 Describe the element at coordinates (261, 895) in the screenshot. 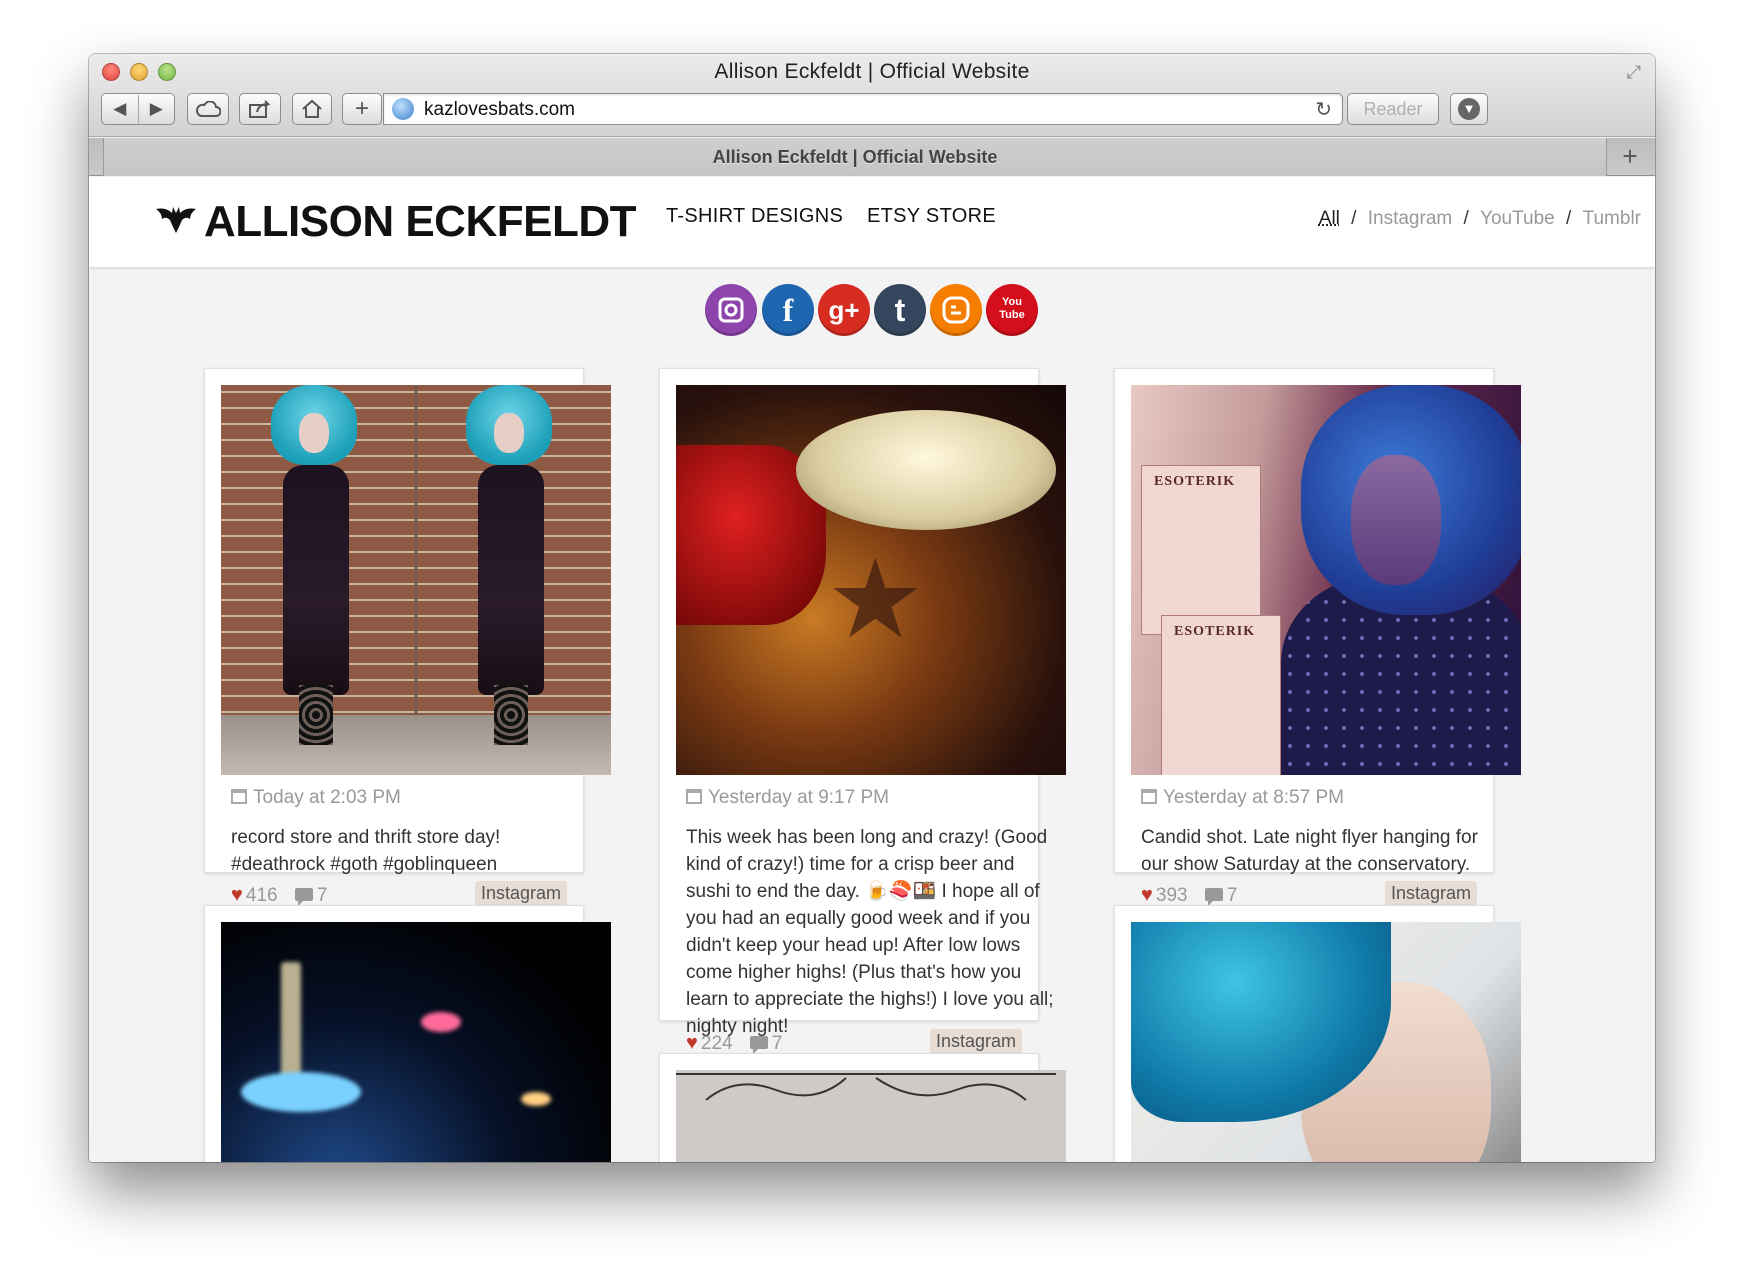

I see `like-count: 416` at that location.